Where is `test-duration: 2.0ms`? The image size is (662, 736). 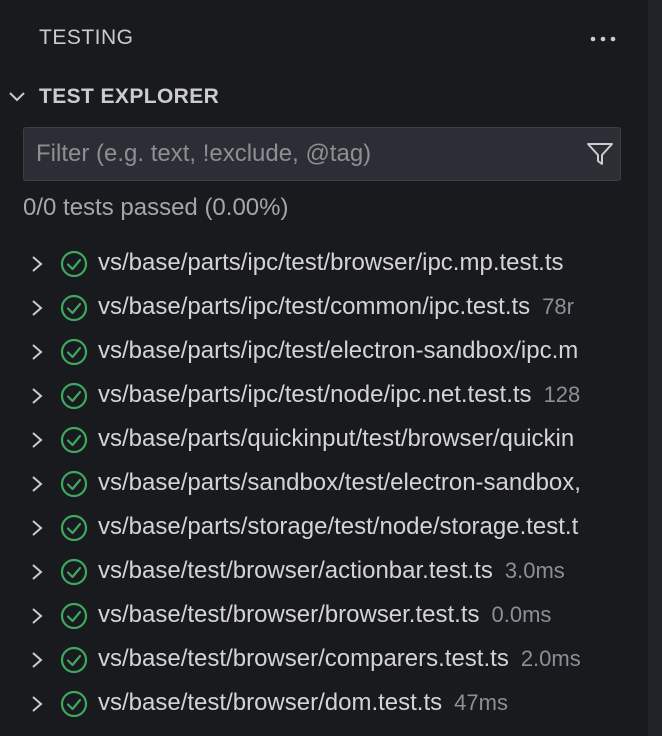
test-duration: 2.0ms is located at coordinates (550, 658).